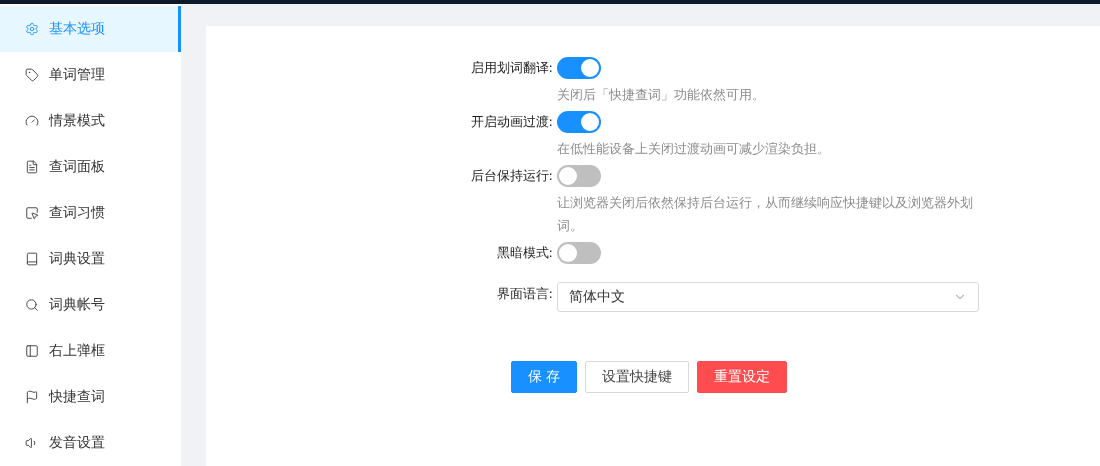  I want to click on sidebar-item: 右上弹框, so click(90, 351).